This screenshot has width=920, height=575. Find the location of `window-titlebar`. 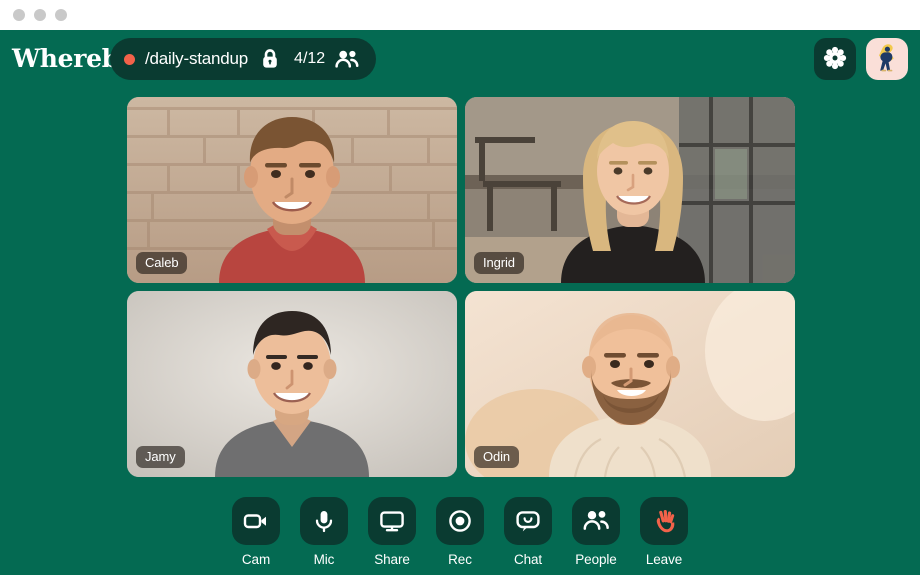

window-titlebar is located at coordinates (460, 15).